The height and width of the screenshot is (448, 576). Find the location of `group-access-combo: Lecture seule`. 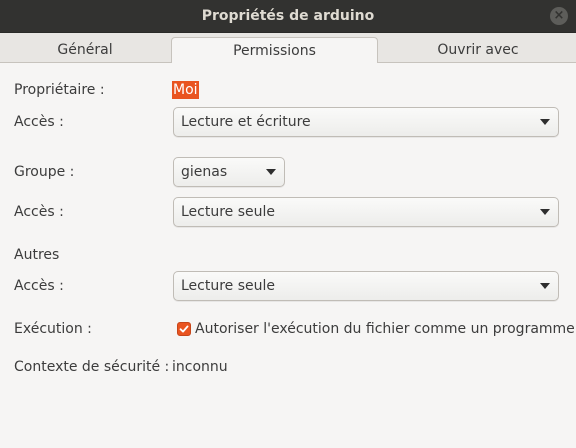

group-access-combo: Lecture seule is located at coordinates (366, 212).